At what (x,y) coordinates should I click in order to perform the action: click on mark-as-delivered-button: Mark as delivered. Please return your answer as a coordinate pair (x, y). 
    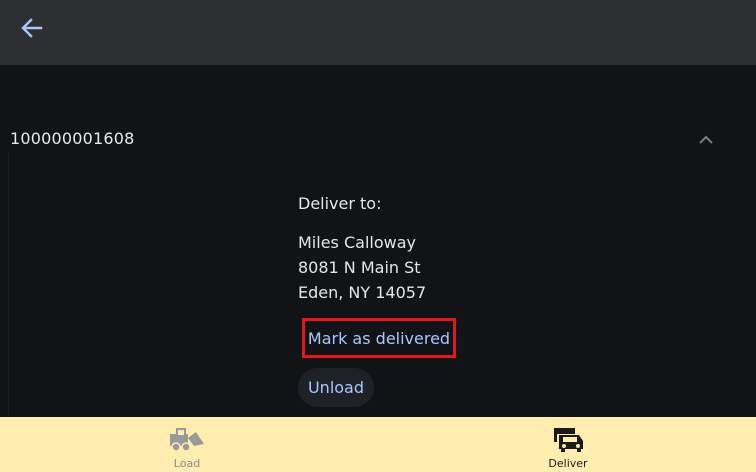
    Looking at the image, I should click on (379, 338).